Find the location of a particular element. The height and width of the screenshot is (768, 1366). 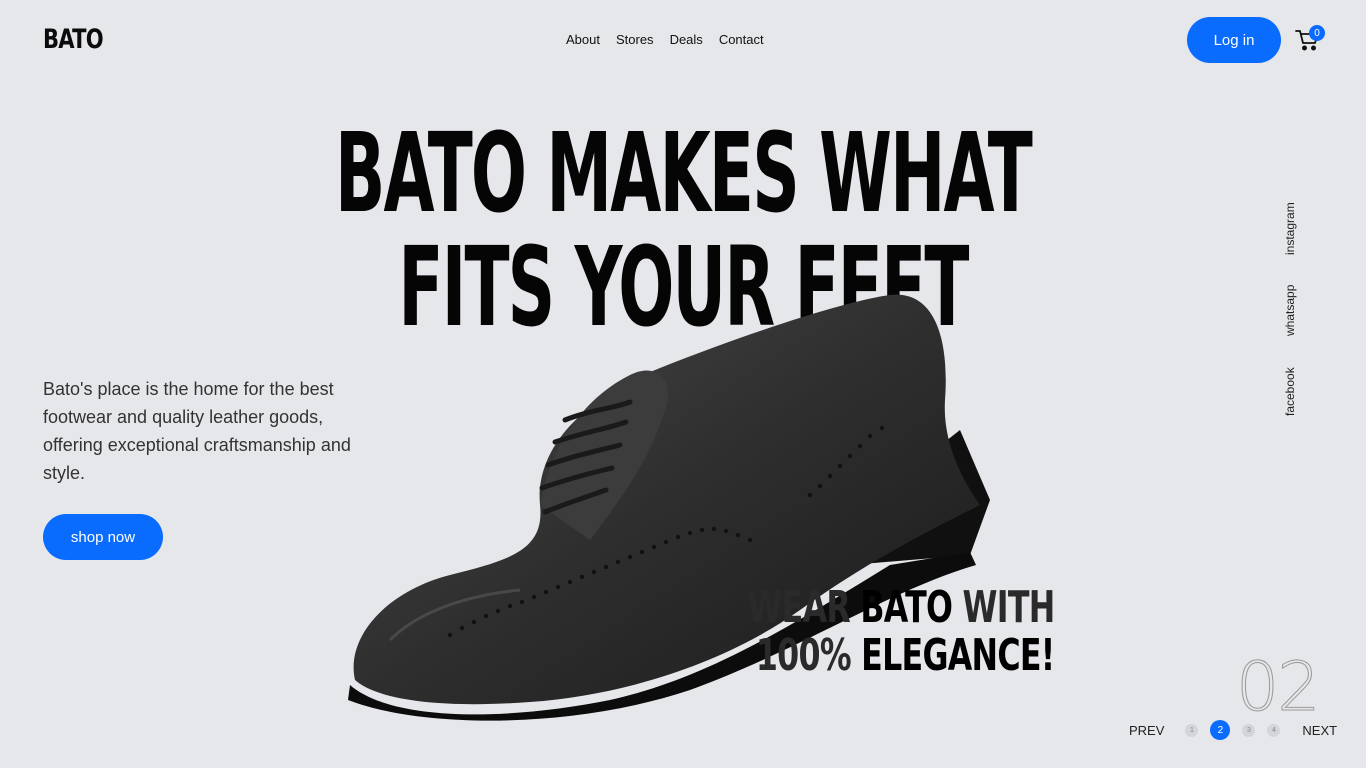

main-nav: About Stores Deals Contact is located at coordinates (665, 39).